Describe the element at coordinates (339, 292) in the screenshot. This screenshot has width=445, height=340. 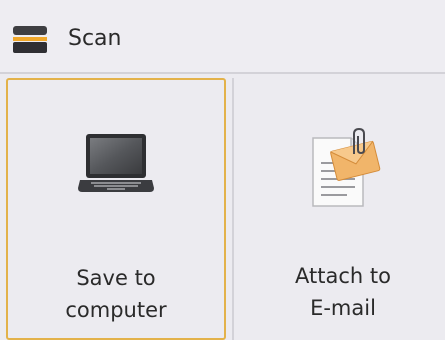
I see `attach-to-email-label: Attach to E-mail` at that location.